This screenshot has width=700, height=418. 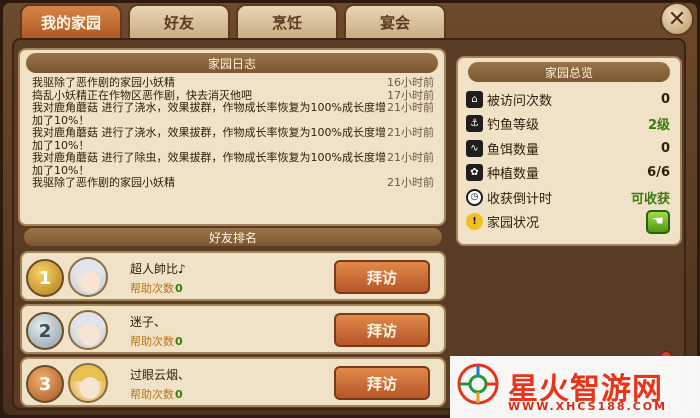 I want to click on home-overview-title: 家园总览, so click(x=569, y=72).